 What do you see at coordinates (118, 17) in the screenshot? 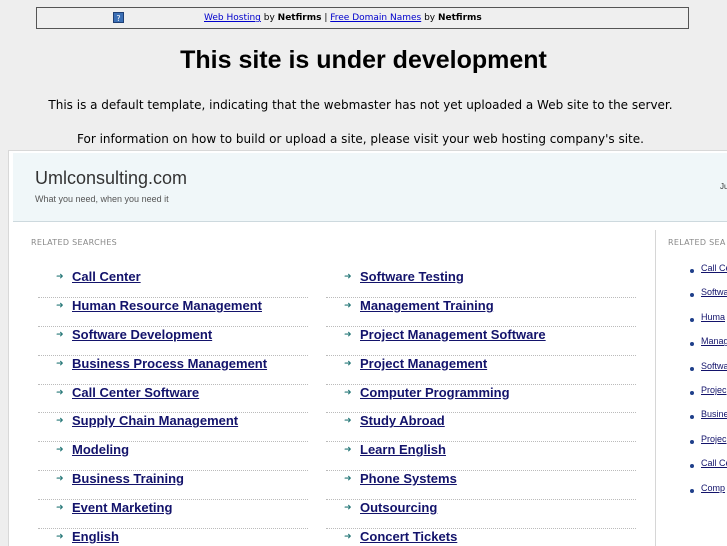
I see `question-icon: ?` at bounding box center [118, 17].